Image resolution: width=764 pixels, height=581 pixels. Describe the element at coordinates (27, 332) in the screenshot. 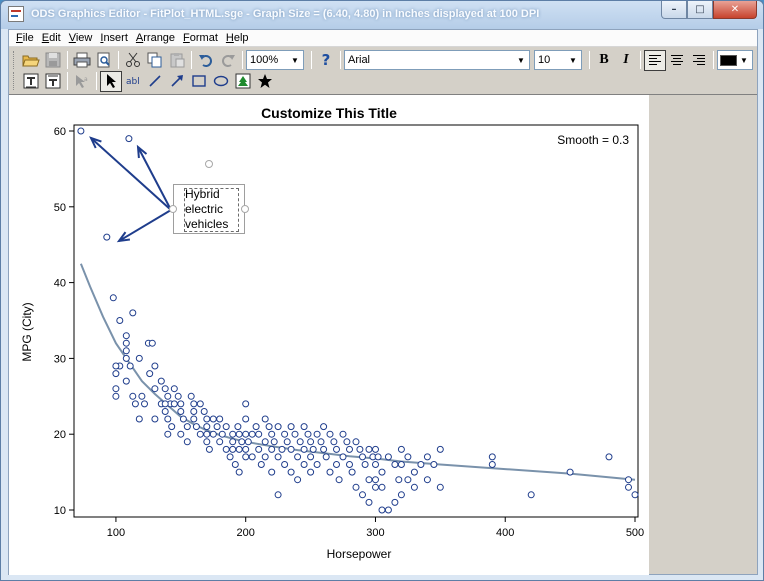

I see `y-axis-label: MPG (City)` at that location.